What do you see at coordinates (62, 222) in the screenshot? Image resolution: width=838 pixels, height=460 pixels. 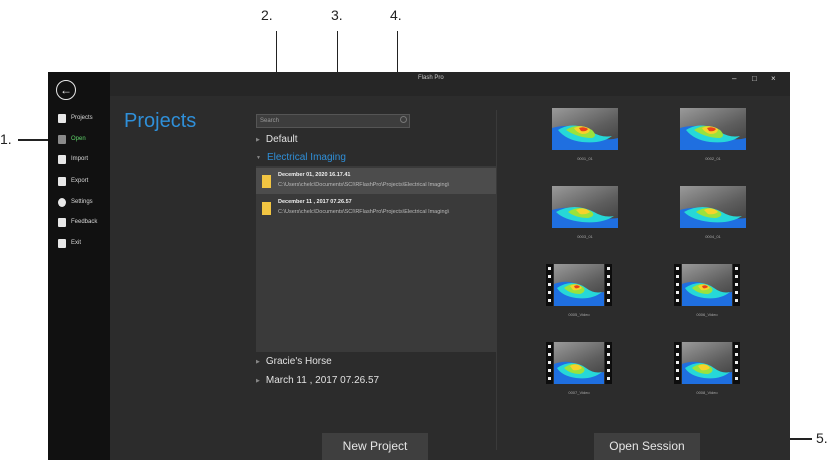 I see `feedback-icon` at bounding box center [62, 222].